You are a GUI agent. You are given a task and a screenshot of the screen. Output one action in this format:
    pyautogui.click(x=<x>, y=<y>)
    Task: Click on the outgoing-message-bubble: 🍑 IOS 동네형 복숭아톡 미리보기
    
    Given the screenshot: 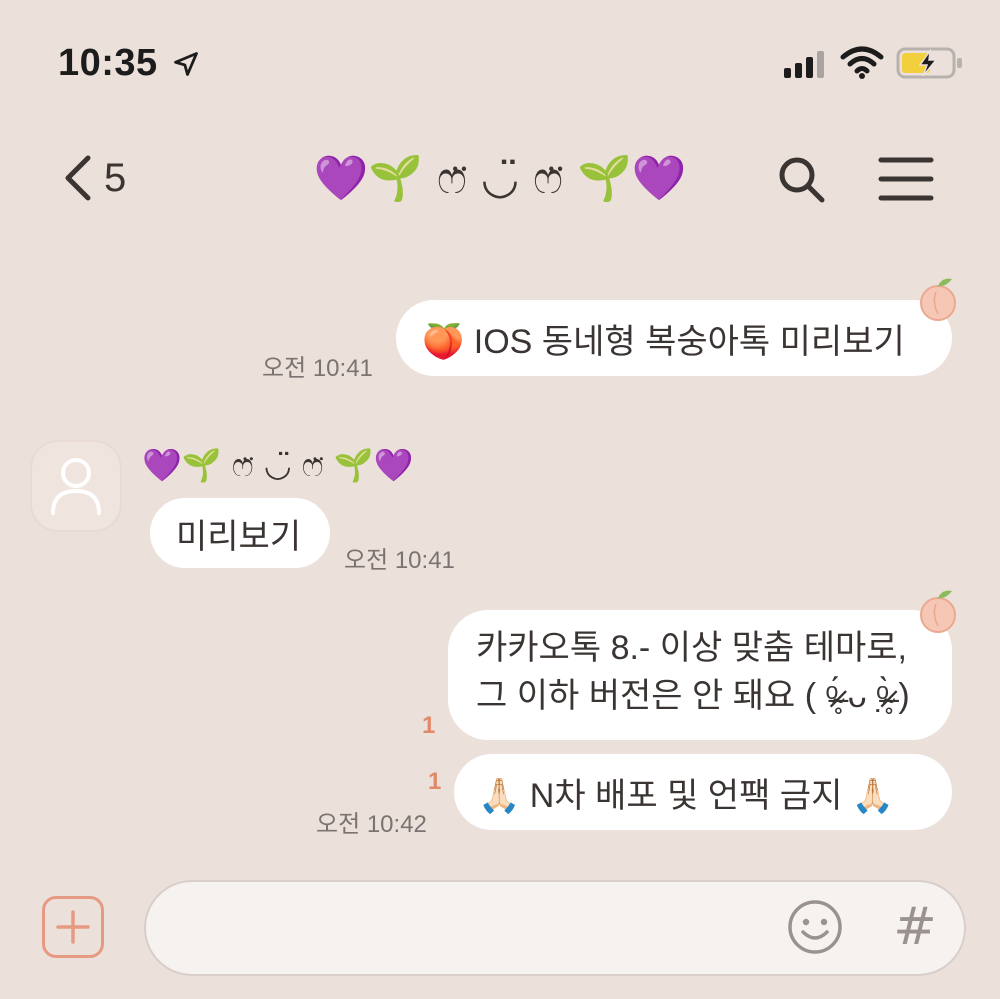 What is the action you would take?
    pyautogui.click(x=674, y=338)
    